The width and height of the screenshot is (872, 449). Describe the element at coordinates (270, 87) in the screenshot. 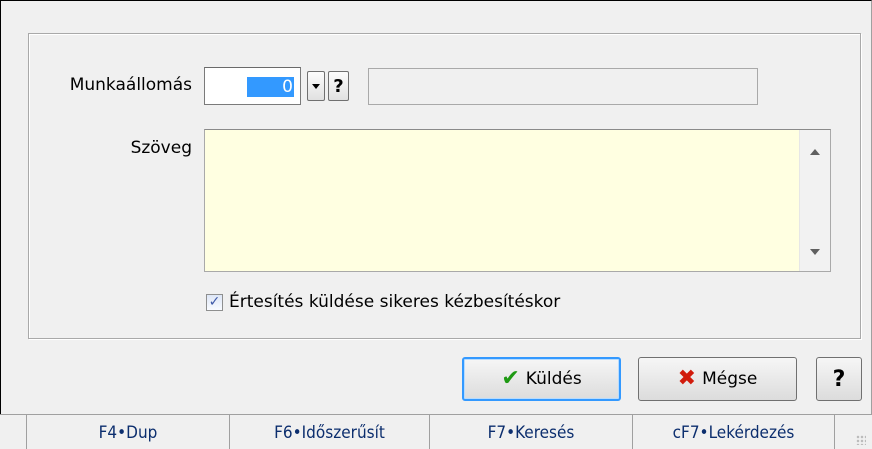

I see `workstation-number-value: 0` at that location.